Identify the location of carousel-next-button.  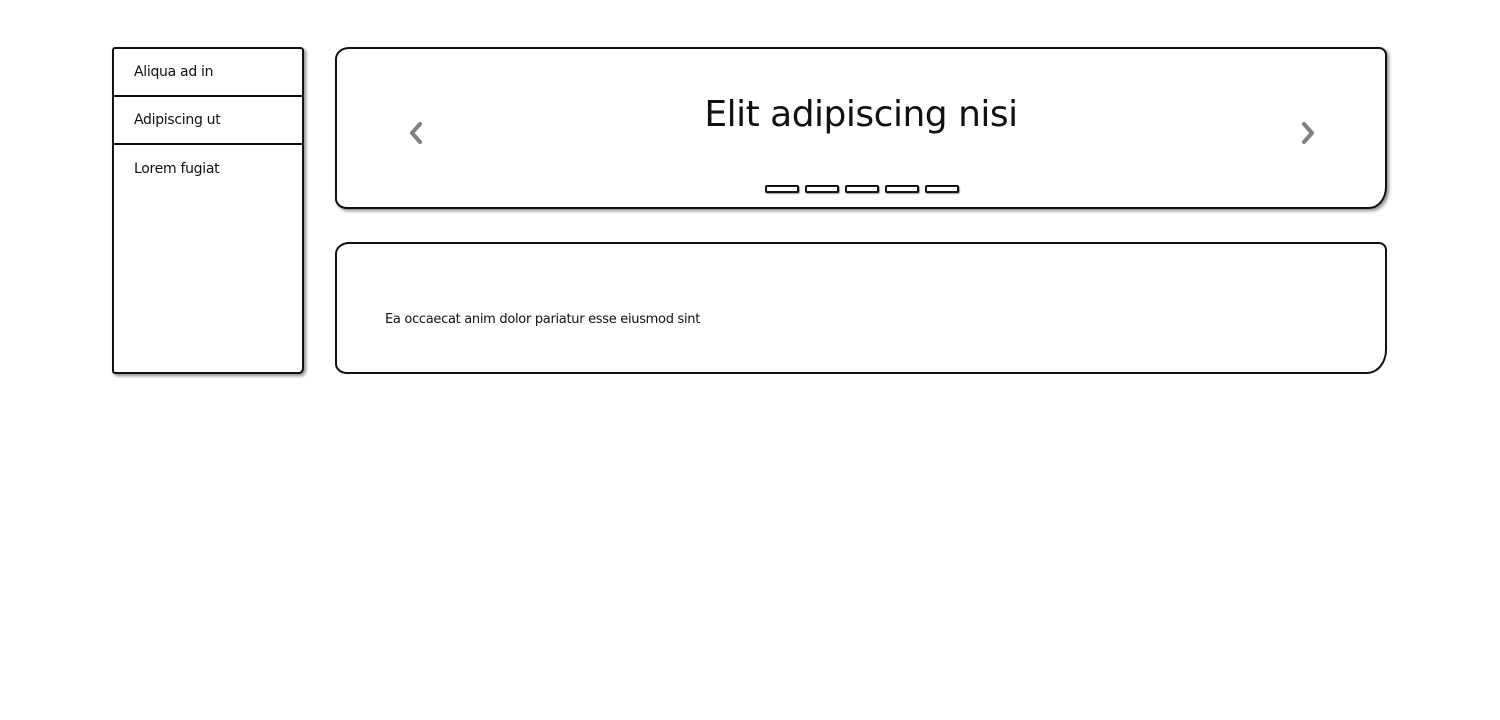
(1308, 133).